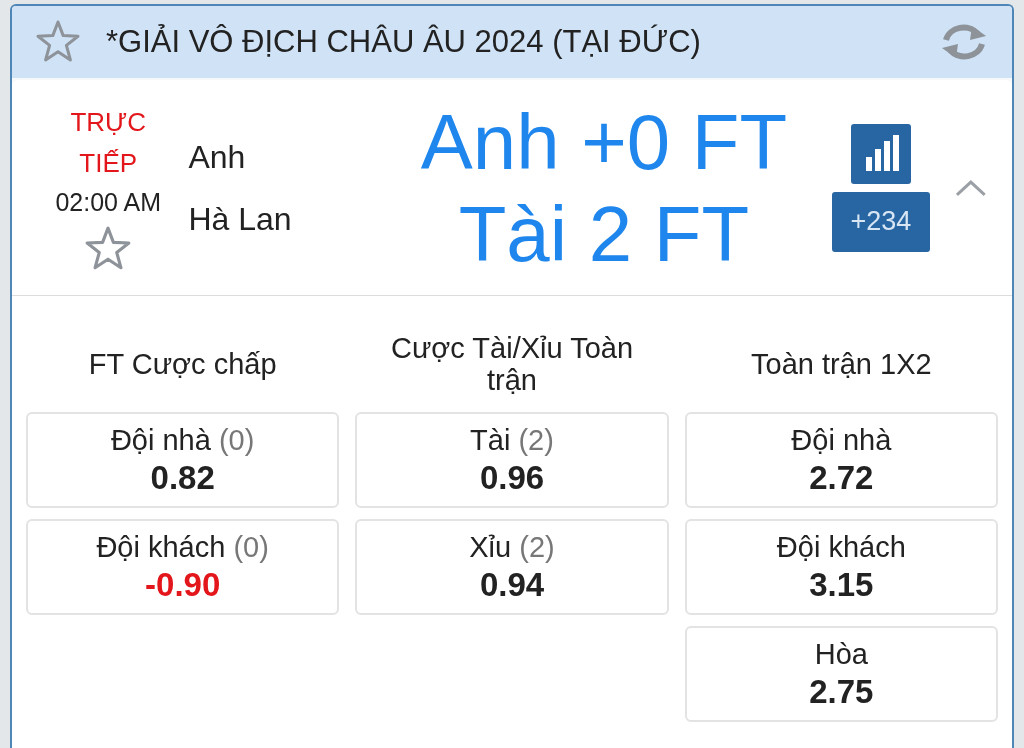 The height and width of the screenshot is (748, 1024). Describe the element at coordinates (58, 42) in the screenshot. I see `star-icon` at that location.